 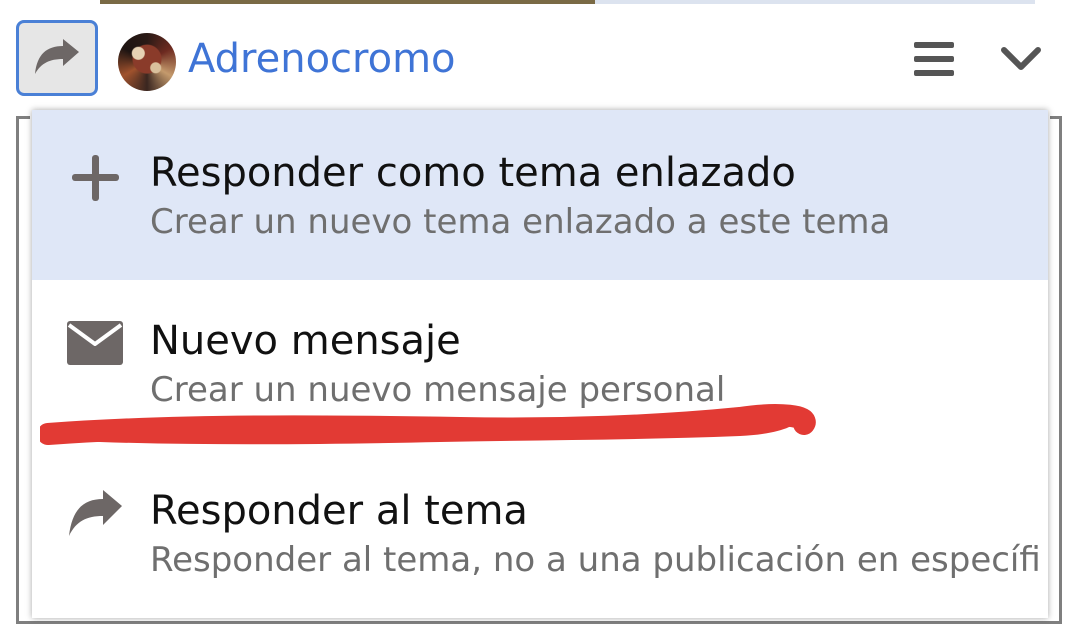 I want to click on menu-item-description: Crear un nuevo mensaje personal, so click(x=438, y=390).